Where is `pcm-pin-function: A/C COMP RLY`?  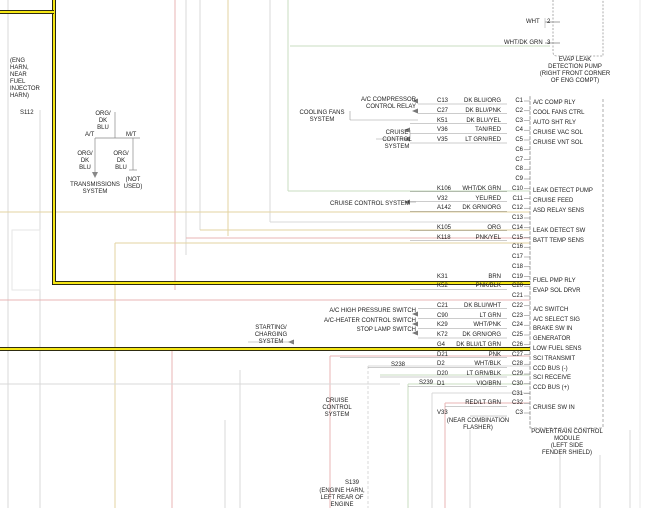 pcm-pin-function: A/C COMP RLY is located at coordinates (554, 103).